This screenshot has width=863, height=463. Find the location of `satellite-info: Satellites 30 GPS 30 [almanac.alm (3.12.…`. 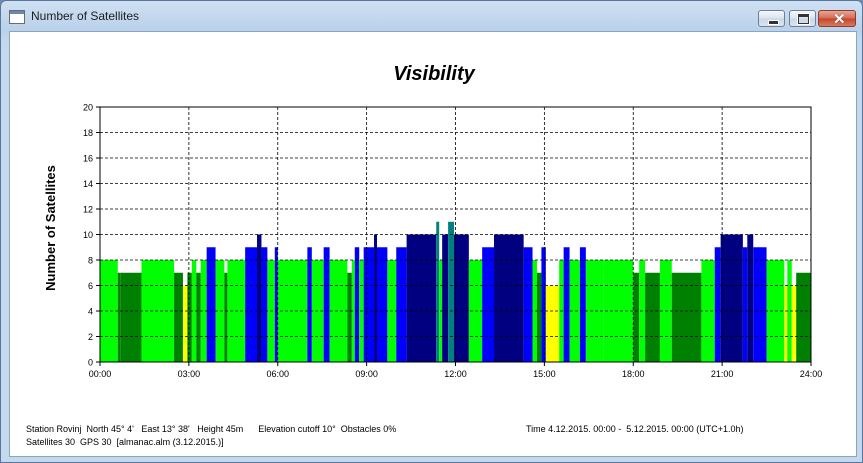

satellite-info: Satellites 30 GPS 30 [almanac.alm (3.12.… is located at coordinates (125, 442).